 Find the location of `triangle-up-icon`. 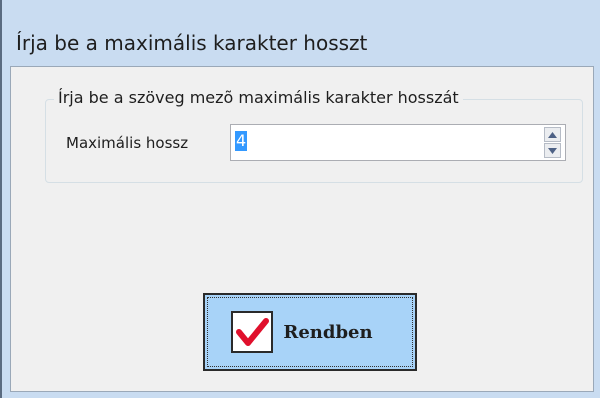

triangle-up-icon is located at coordinates (552, 134).